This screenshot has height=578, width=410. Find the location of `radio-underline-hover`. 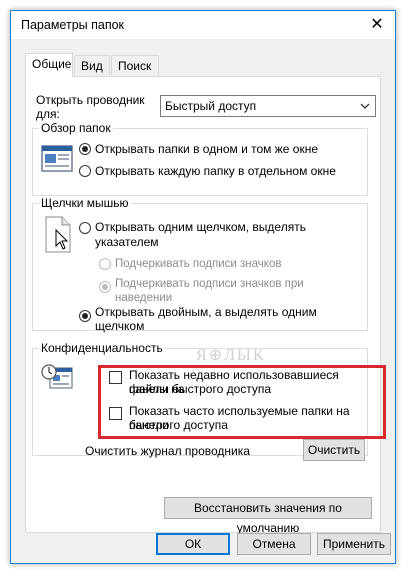

radio-underline-hover is located at coordinates (105, 287).